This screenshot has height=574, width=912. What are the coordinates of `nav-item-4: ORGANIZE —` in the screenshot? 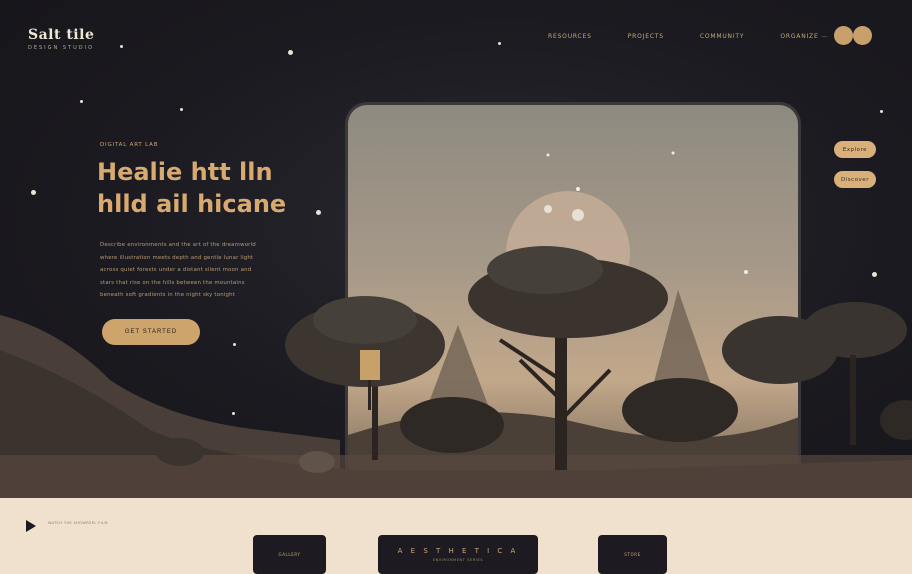 It's located at (804, 36).